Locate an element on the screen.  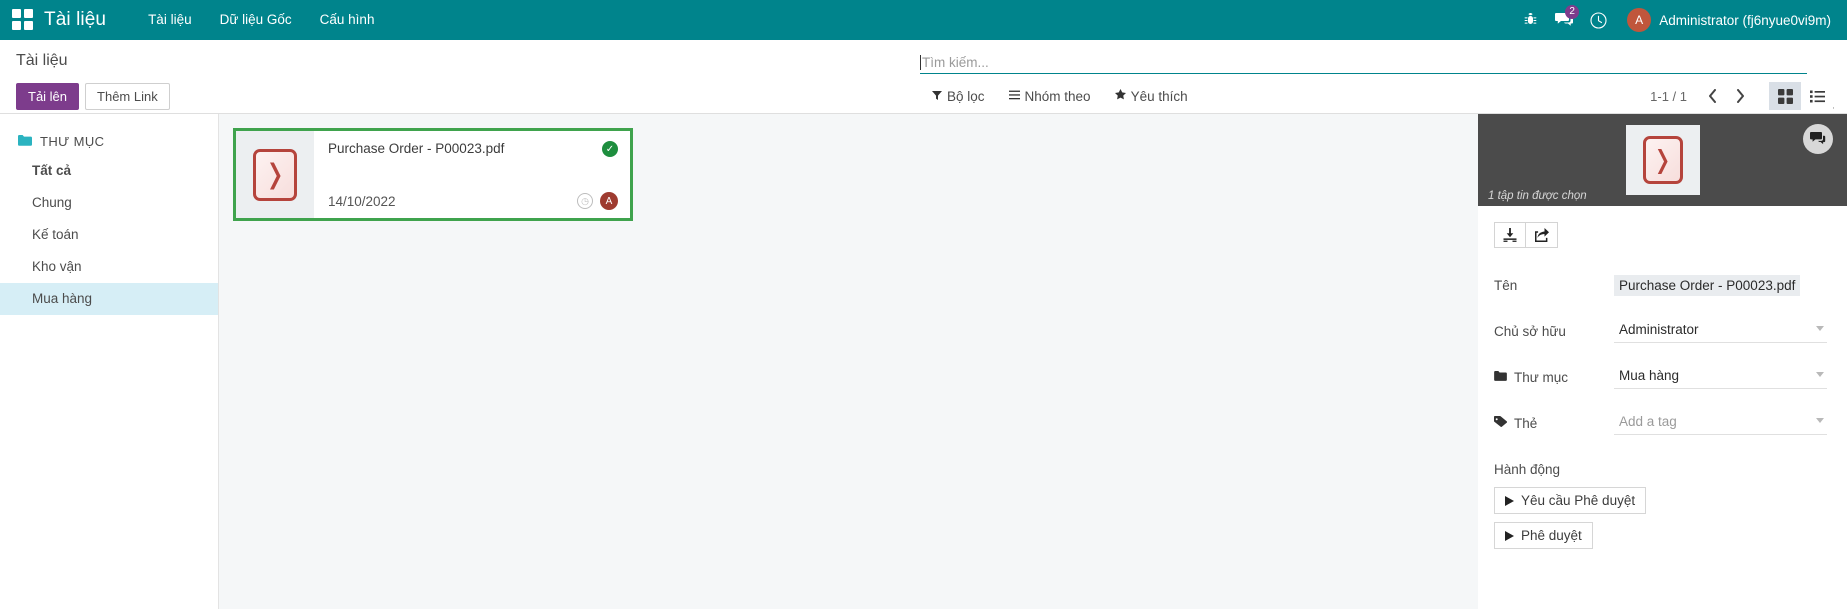
sidebar-item-kho-van: Kho vận is located at coordinates (109, 267).